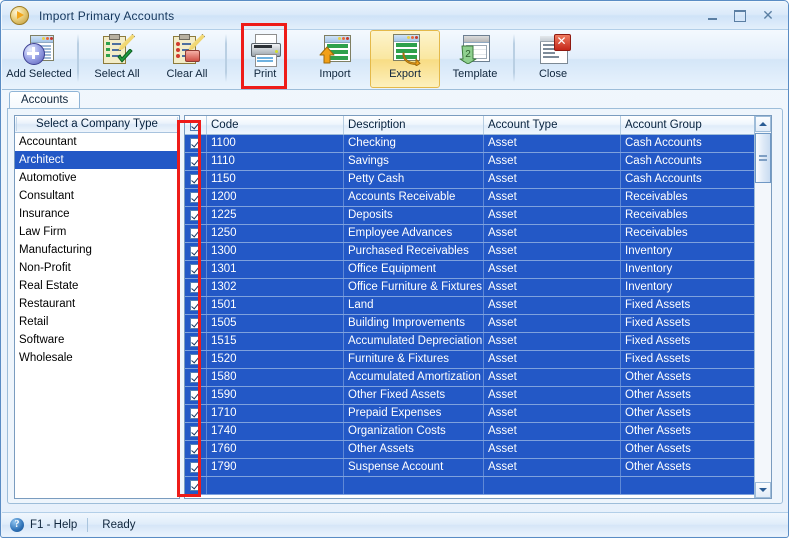 The width and height of the screenshot is (789, 538). I want to click on company-type-item: Architect, so click(97, 160).